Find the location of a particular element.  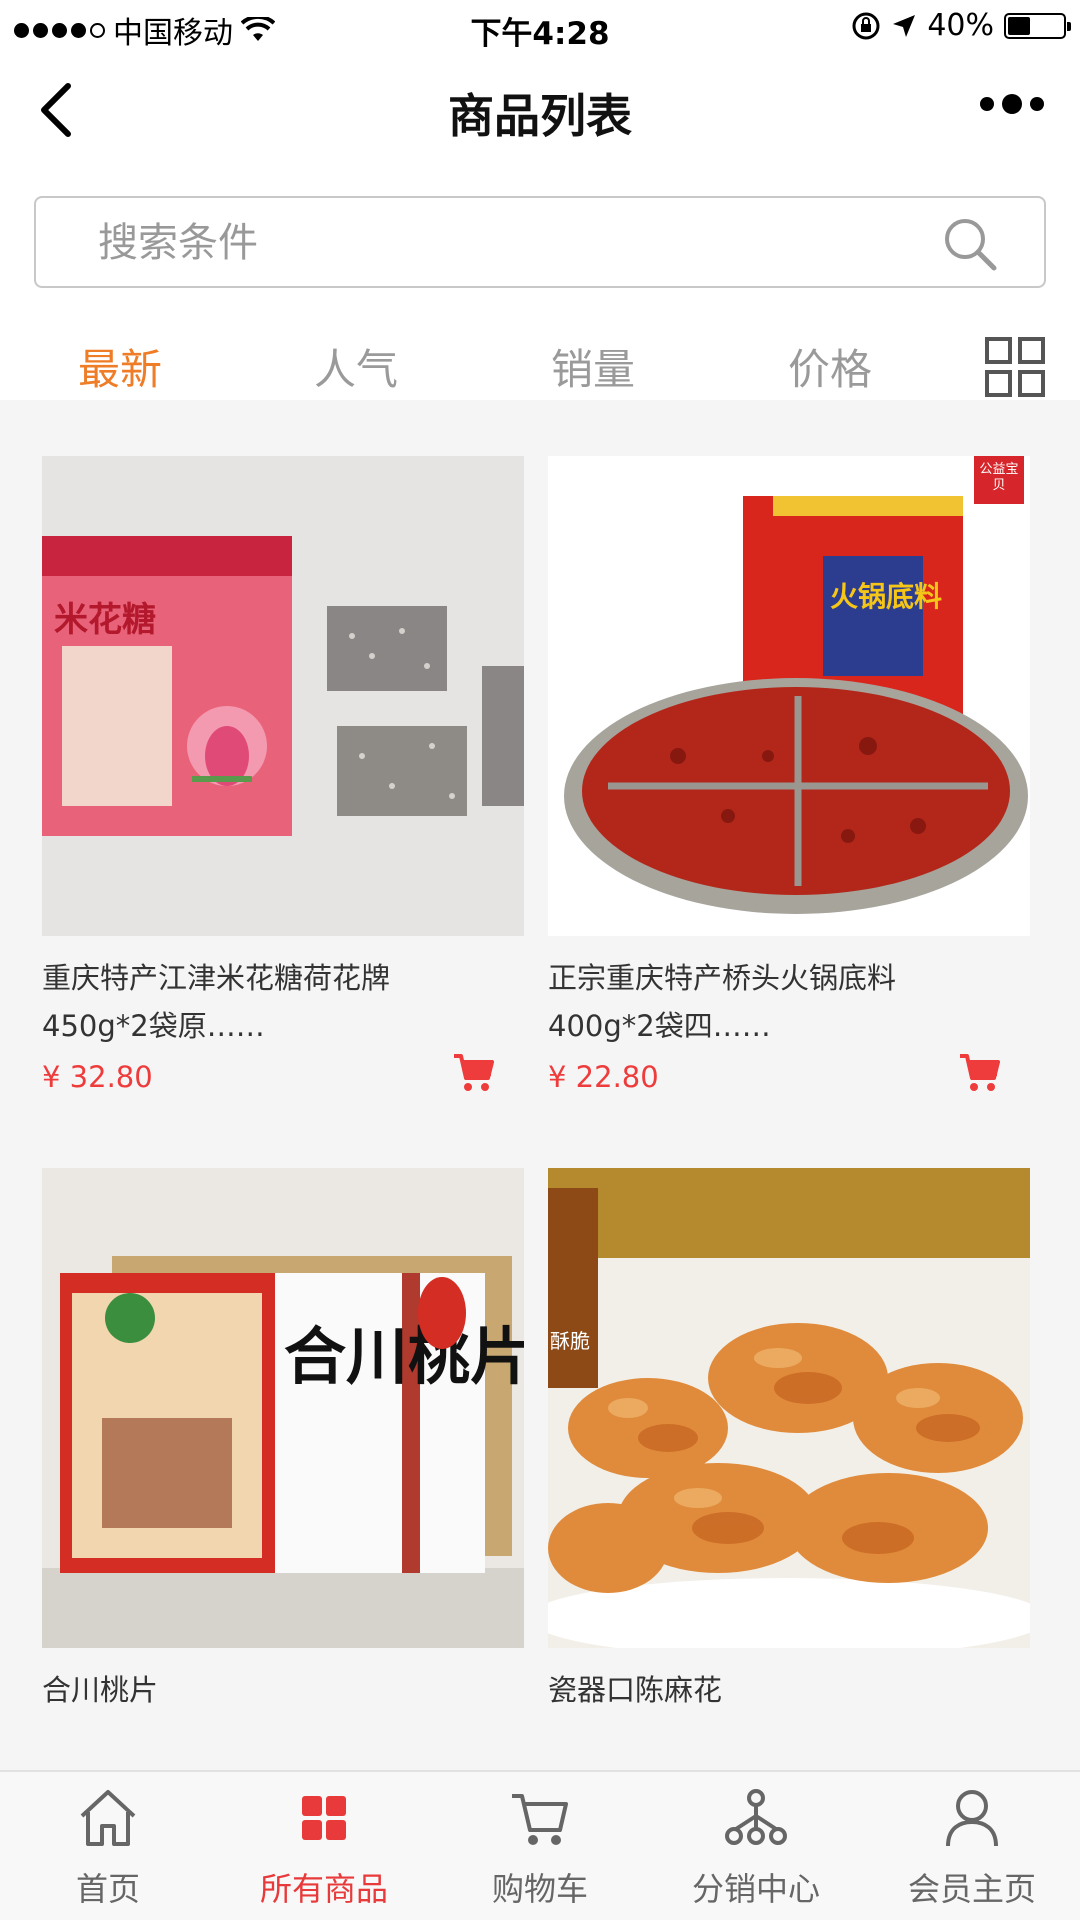

product-card: 合川桃片 合川桃片 is located at coordinates (283, 1441).